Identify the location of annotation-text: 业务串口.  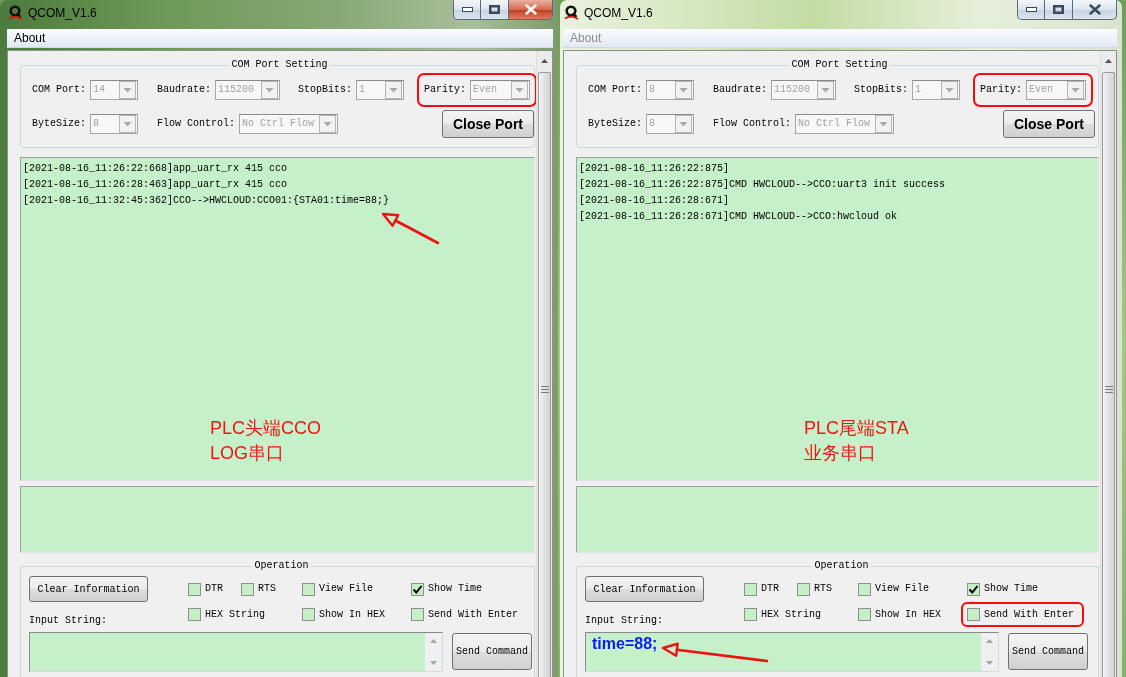
(840, 453).